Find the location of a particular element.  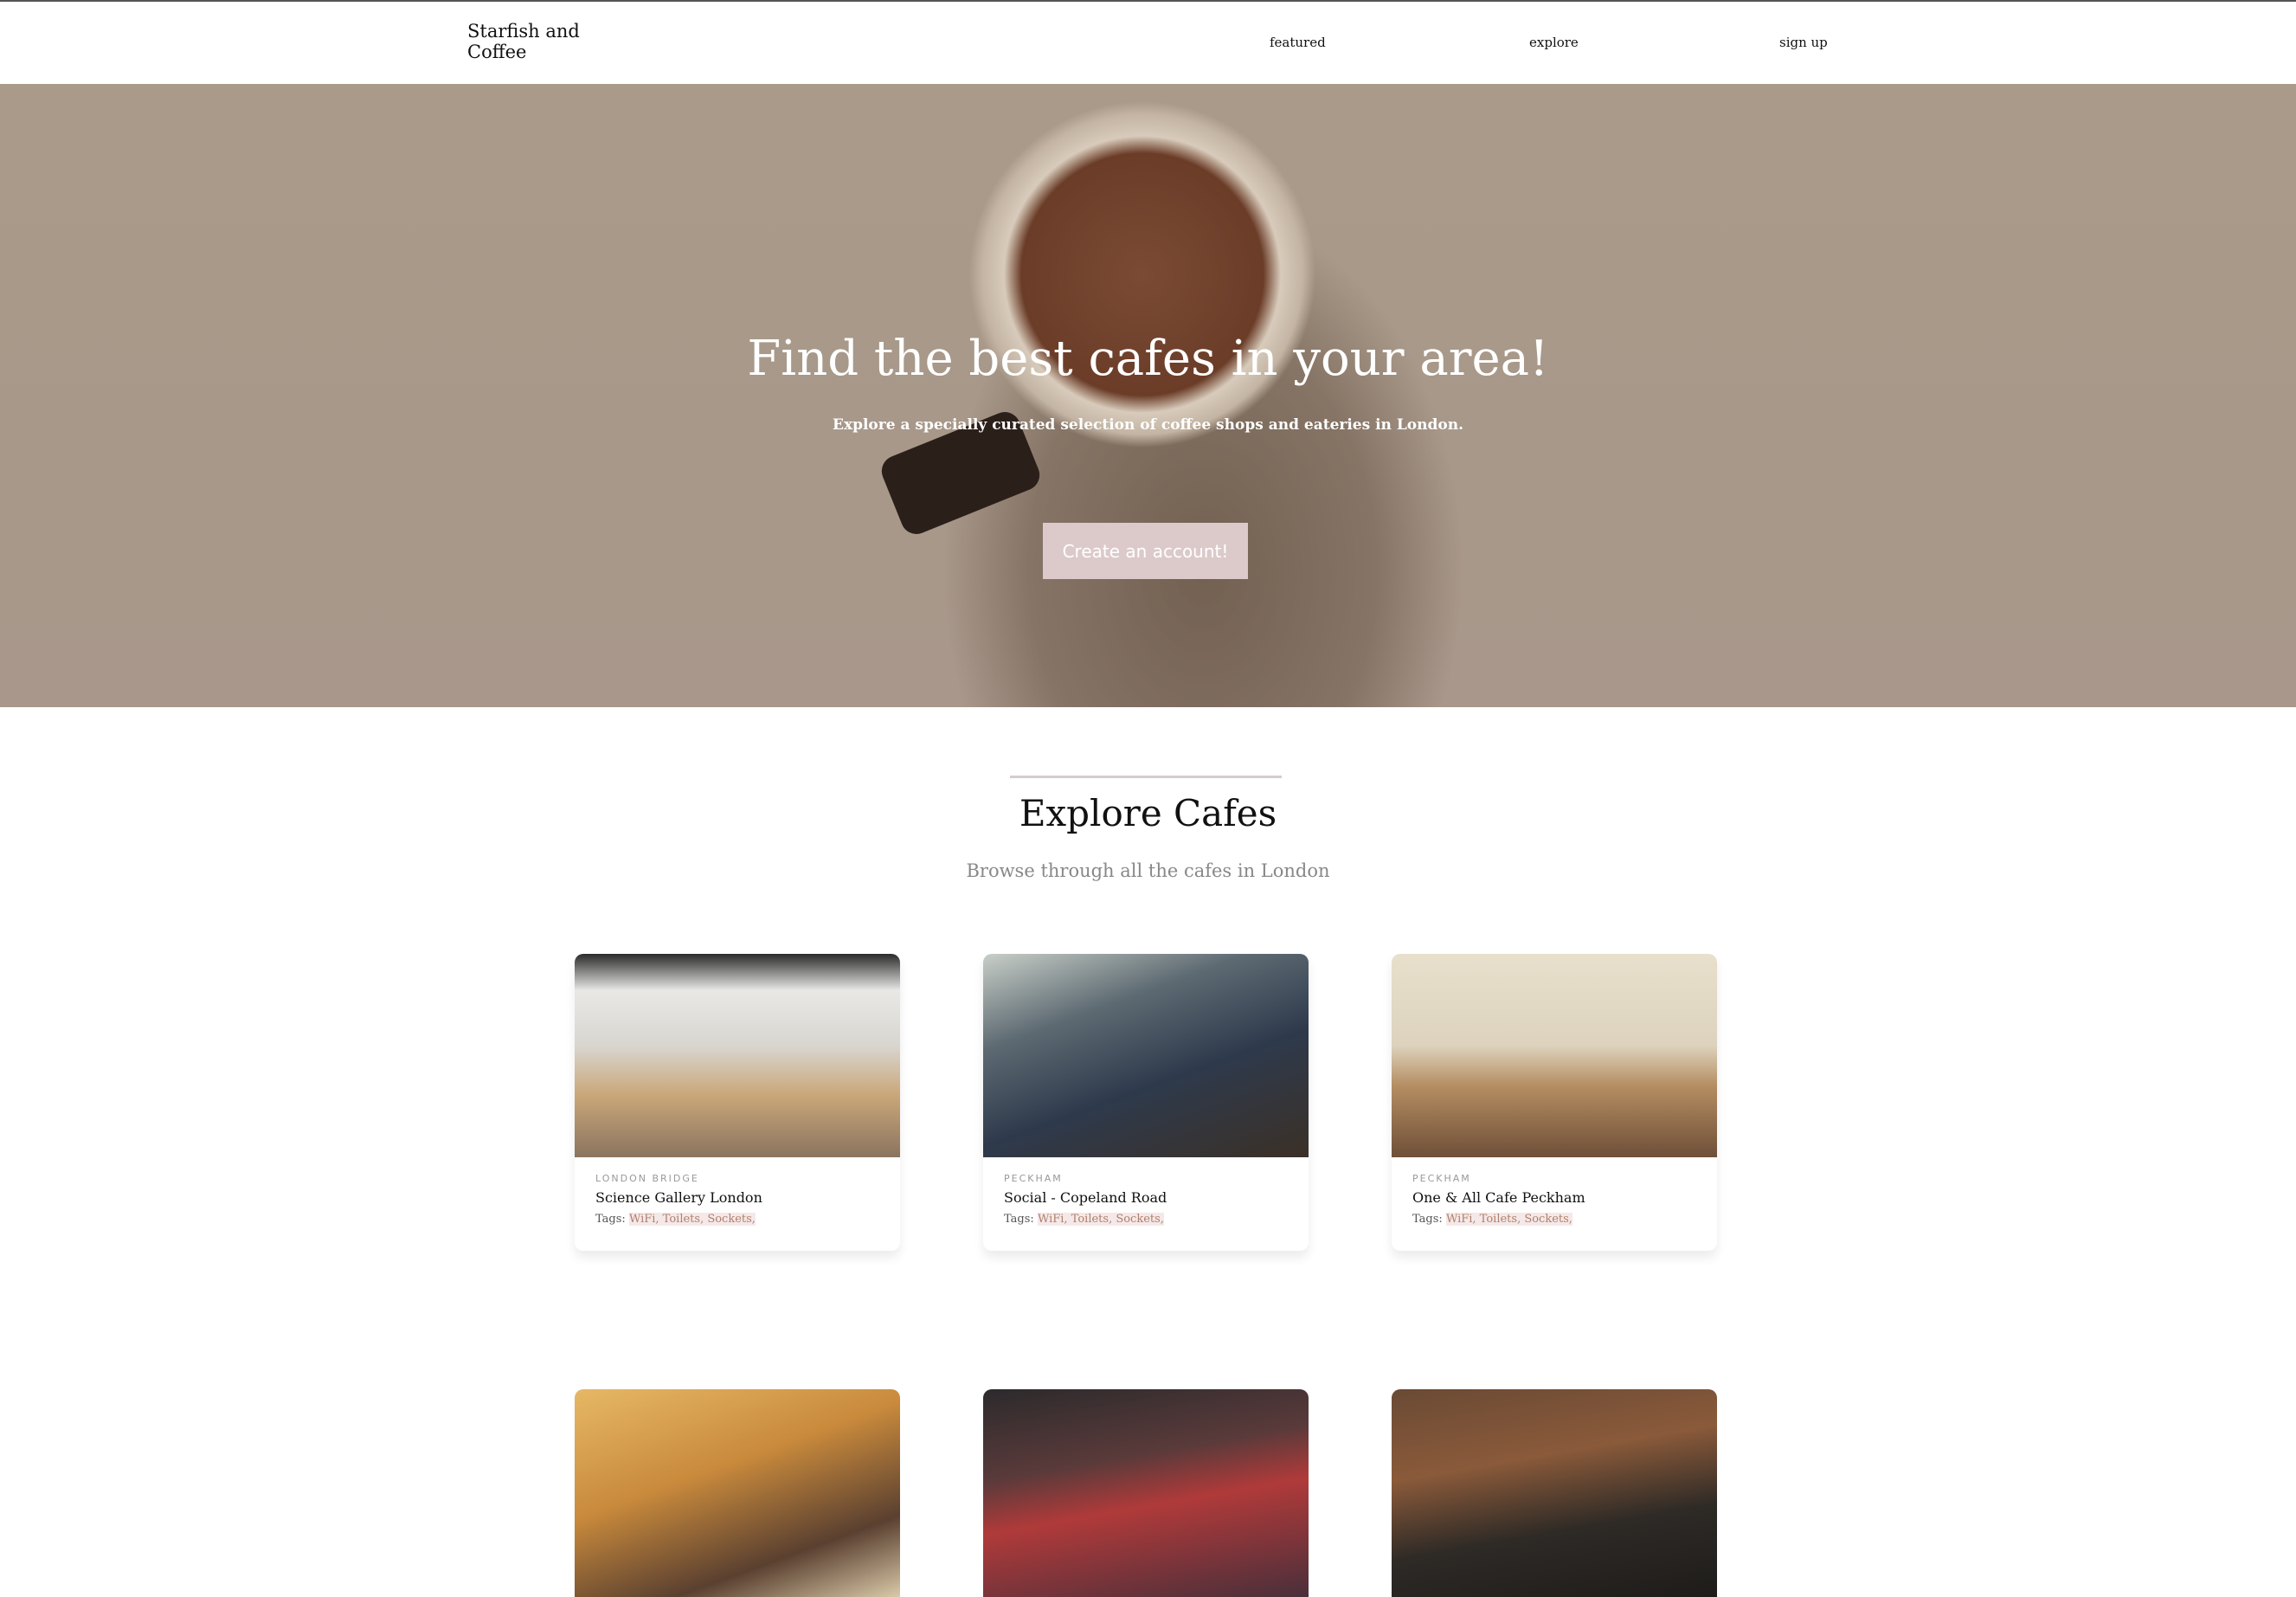

section-divider is located at coordinates (1146, 777).